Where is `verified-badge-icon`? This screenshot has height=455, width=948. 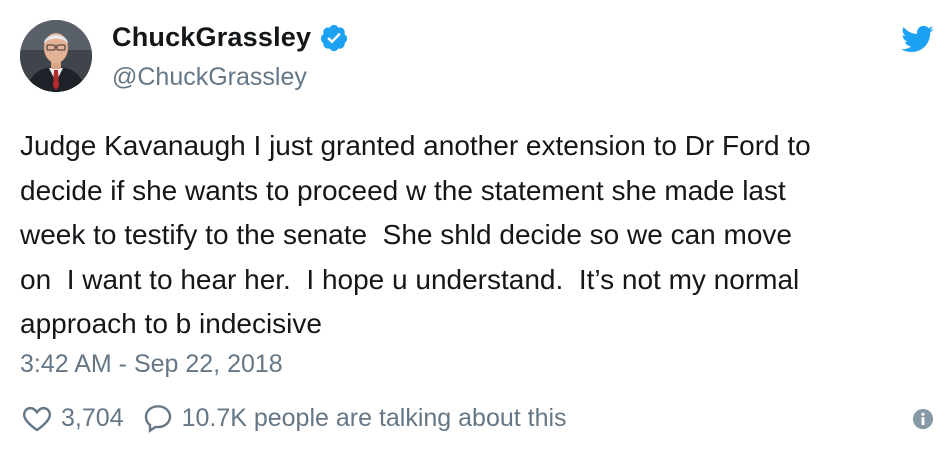 verified-badge-icon is located at coordinates (334, 37).